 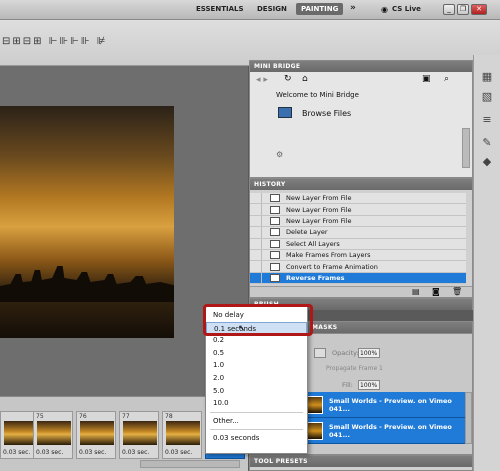 What do you see at coordinates (320, 9) in the screenshot?
I see `workspace-painting: PAINTING` at bounding box center [320, 9].